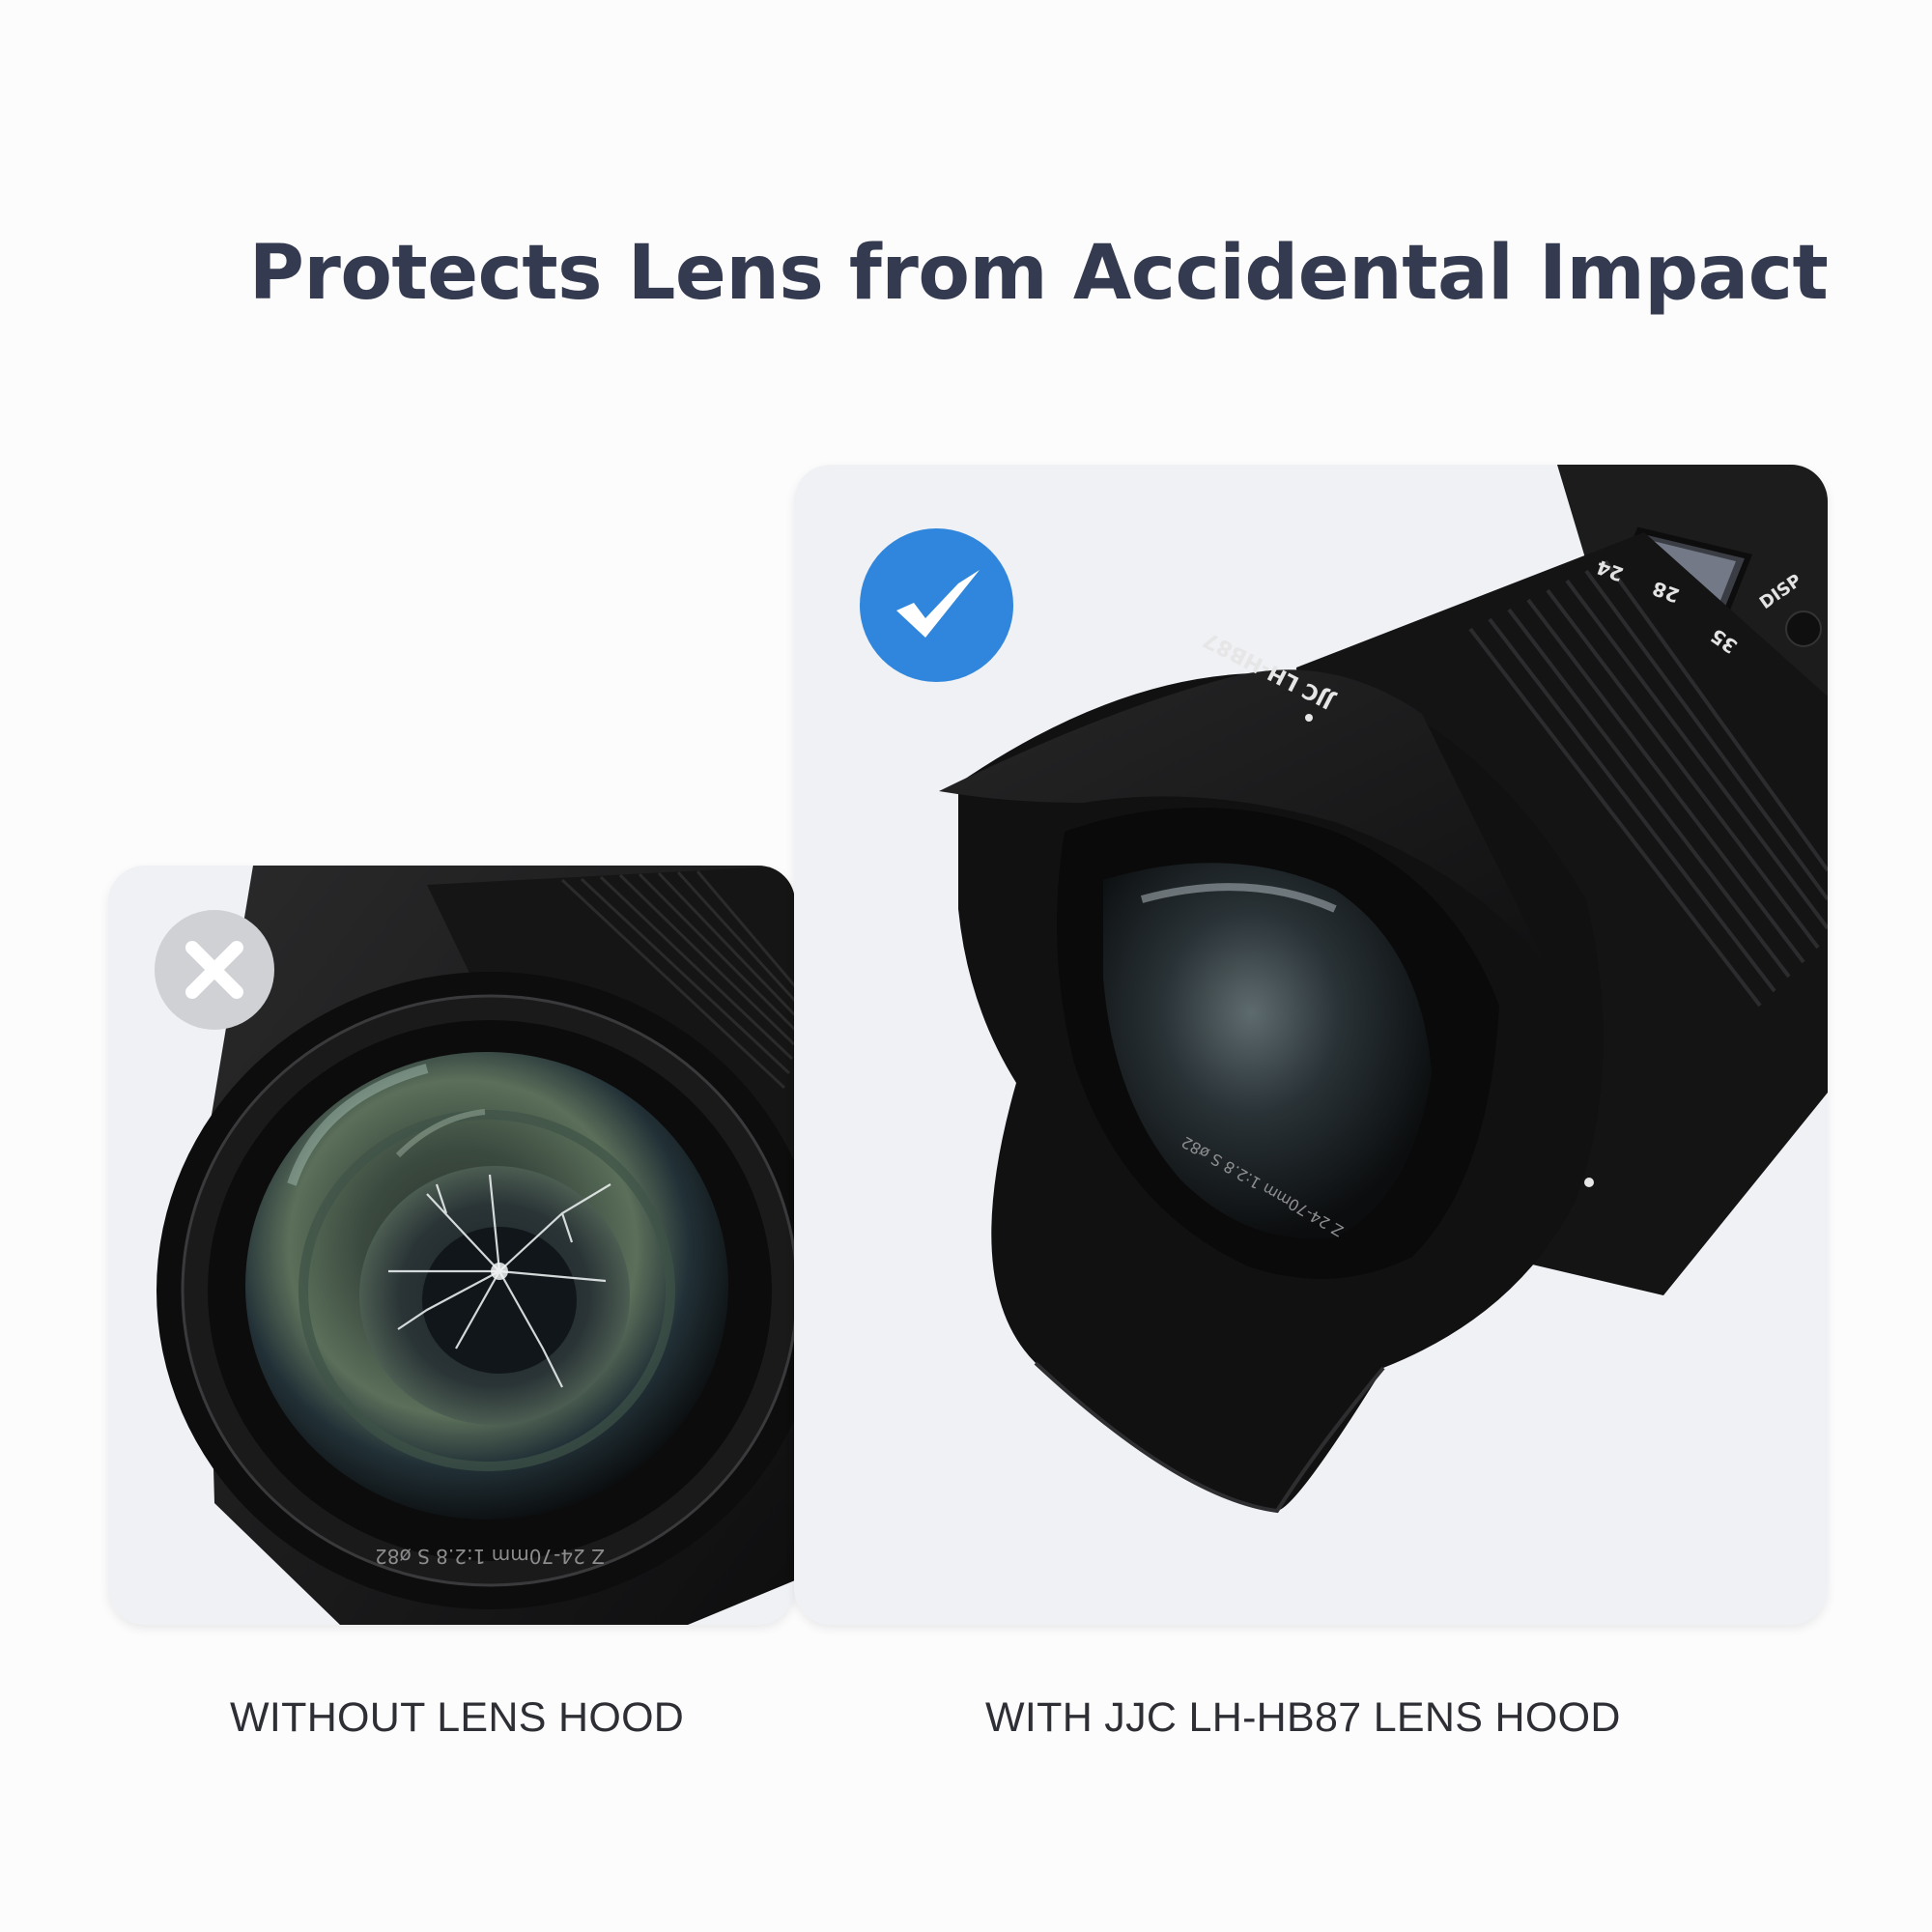 The image size is (1932, 1932). What do you see at coordinates (1303, 1717) in the screenshot?
I see `with-hood-caption: WITH JJC LH-HB87 LENS HOOD` at bounding box center [1303, 1717].